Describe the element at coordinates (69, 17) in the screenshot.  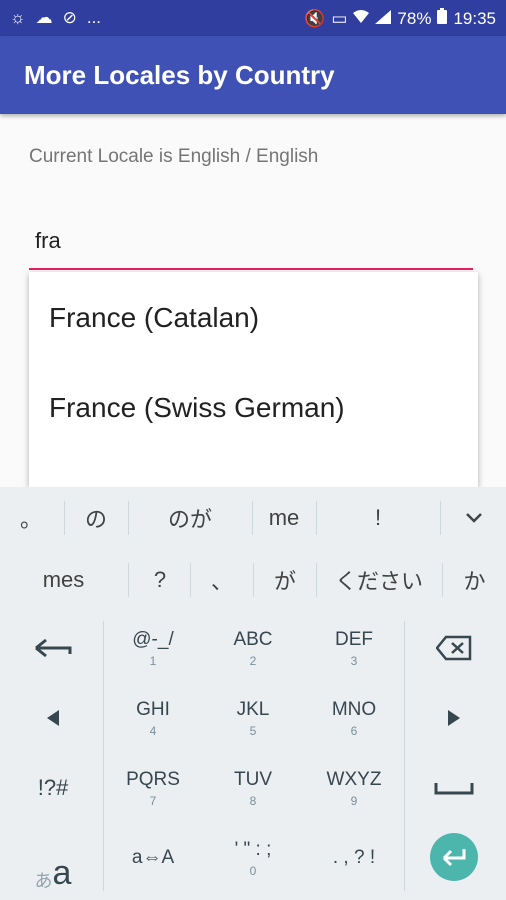
I see `block-icon: ⊘` at that location.